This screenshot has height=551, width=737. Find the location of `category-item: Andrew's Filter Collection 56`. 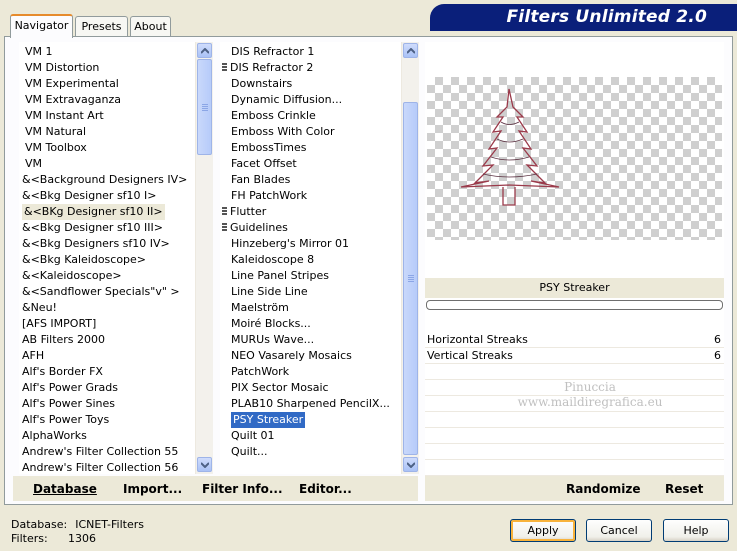

category-item: Andrew's Filter Collection 56 is located at coordinates (100, 467).